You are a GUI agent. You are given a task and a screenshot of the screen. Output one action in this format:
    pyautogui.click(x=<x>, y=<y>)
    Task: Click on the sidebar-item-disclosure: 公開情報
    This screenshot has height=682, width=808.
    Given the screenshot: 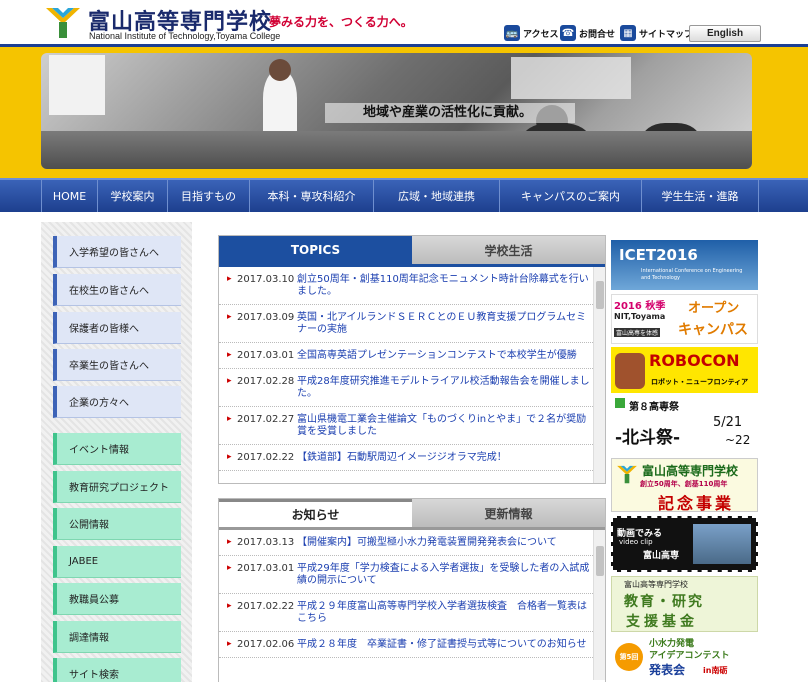 What is the action you would take?
    pyautogui.click(x=117, y=524)
    